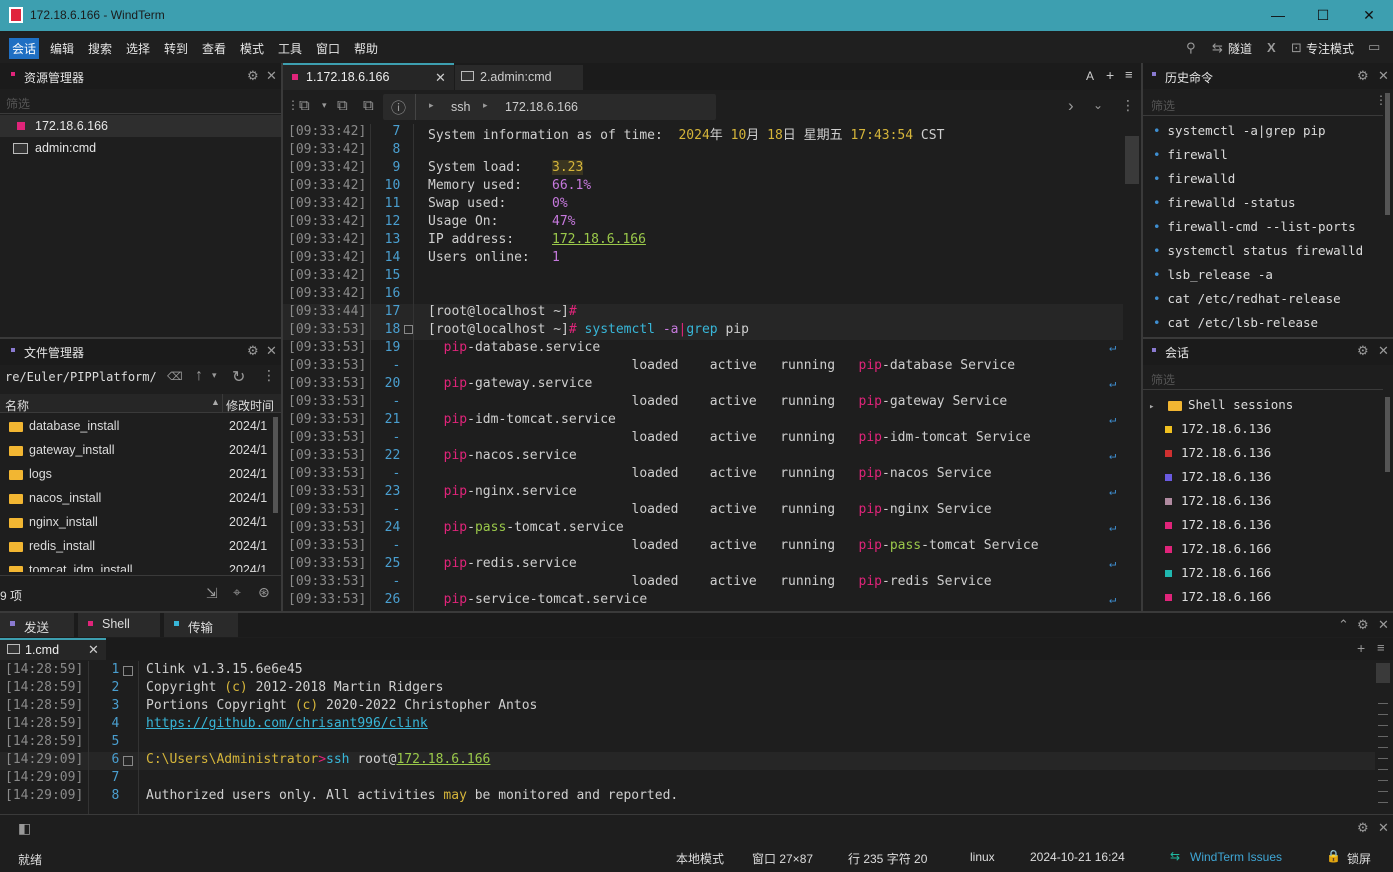  I want to click on chevron-down-icon: ⌄, so click(1098, 105).